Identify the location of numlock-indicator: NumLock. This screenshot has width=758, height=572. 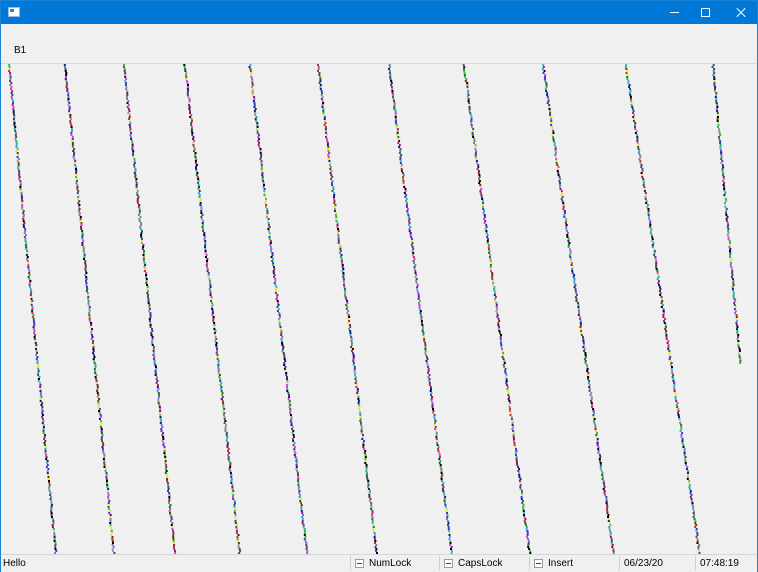
(394, 563).